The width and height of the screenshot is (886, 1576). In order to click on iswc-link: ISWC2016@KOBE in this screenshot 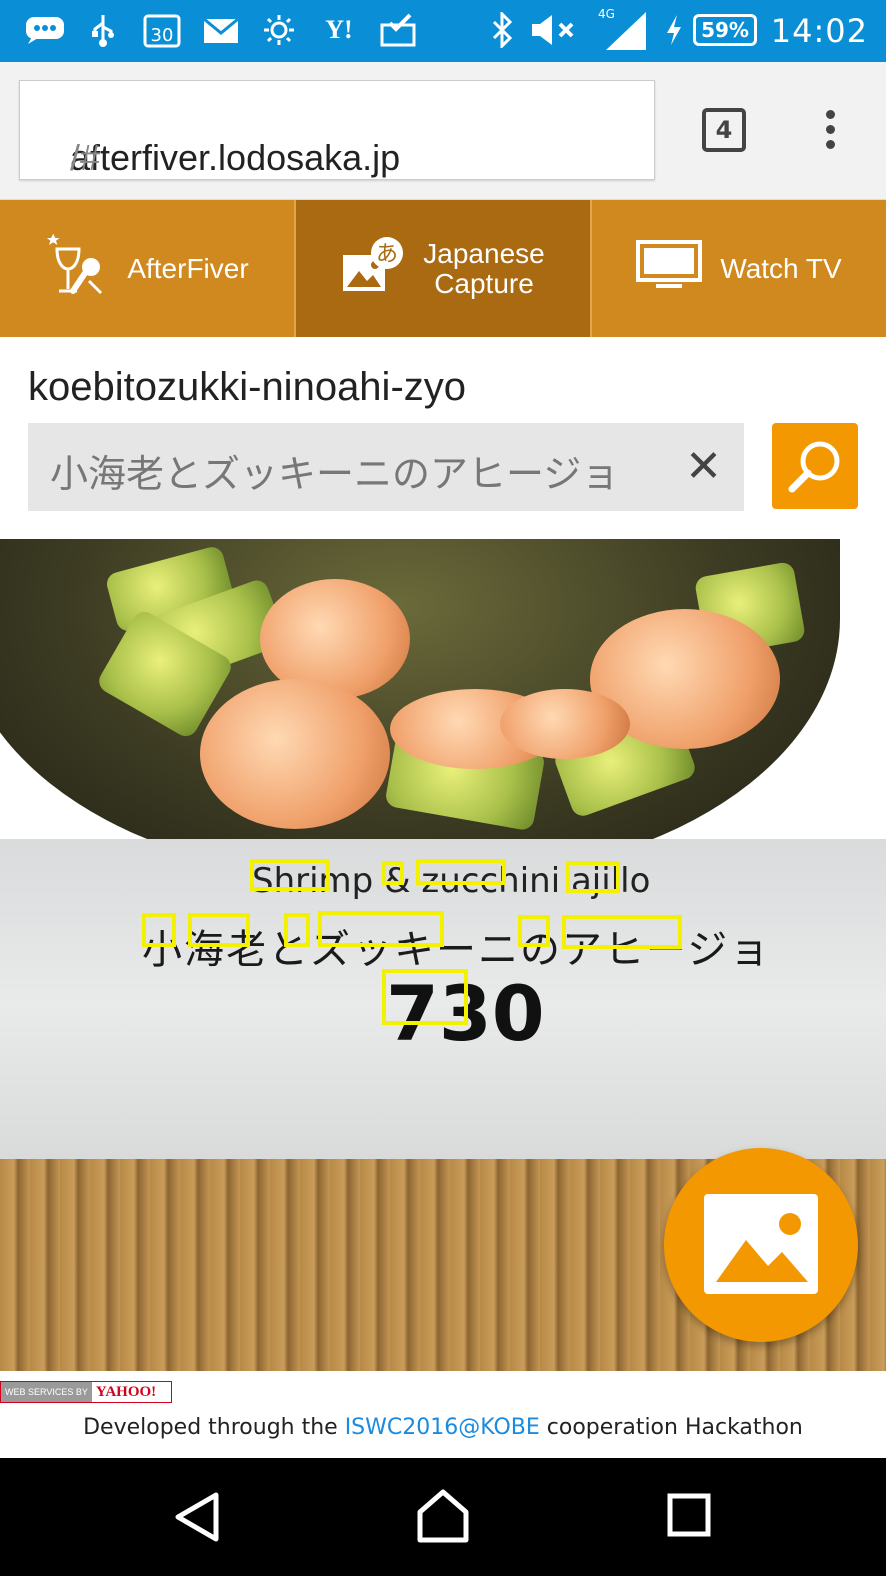, I will do `click(442, 1427)`.